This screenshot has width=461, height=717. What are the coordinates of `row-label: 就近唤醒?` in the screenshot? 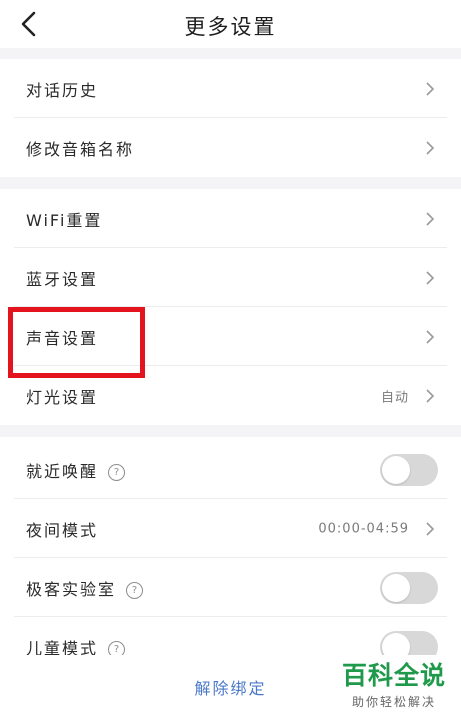 It's located at (76, 470).